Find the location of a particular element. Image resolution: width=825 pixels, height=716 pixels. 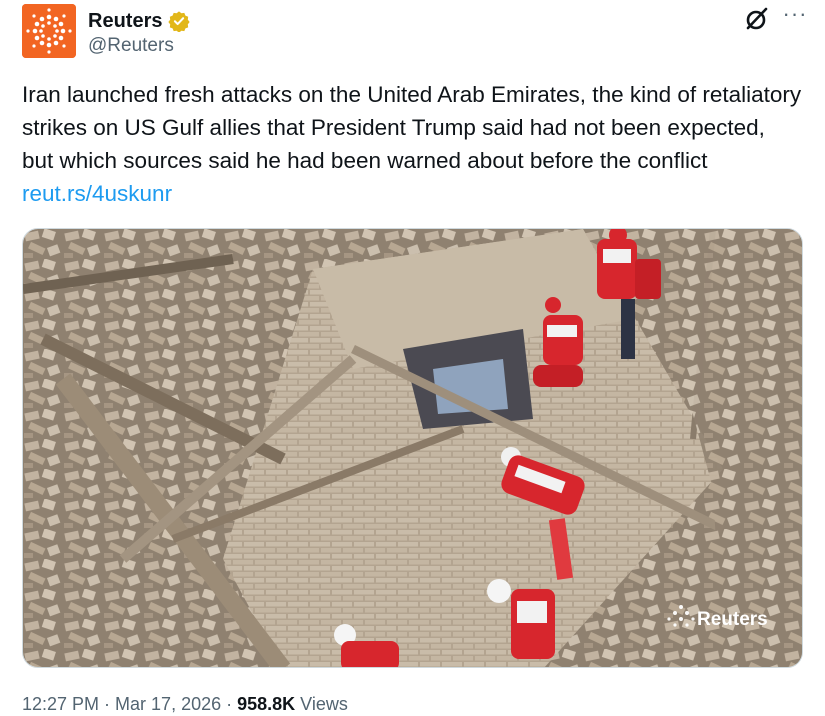

tweet-time: 12:27 PM is located at coordinates (60, 704).